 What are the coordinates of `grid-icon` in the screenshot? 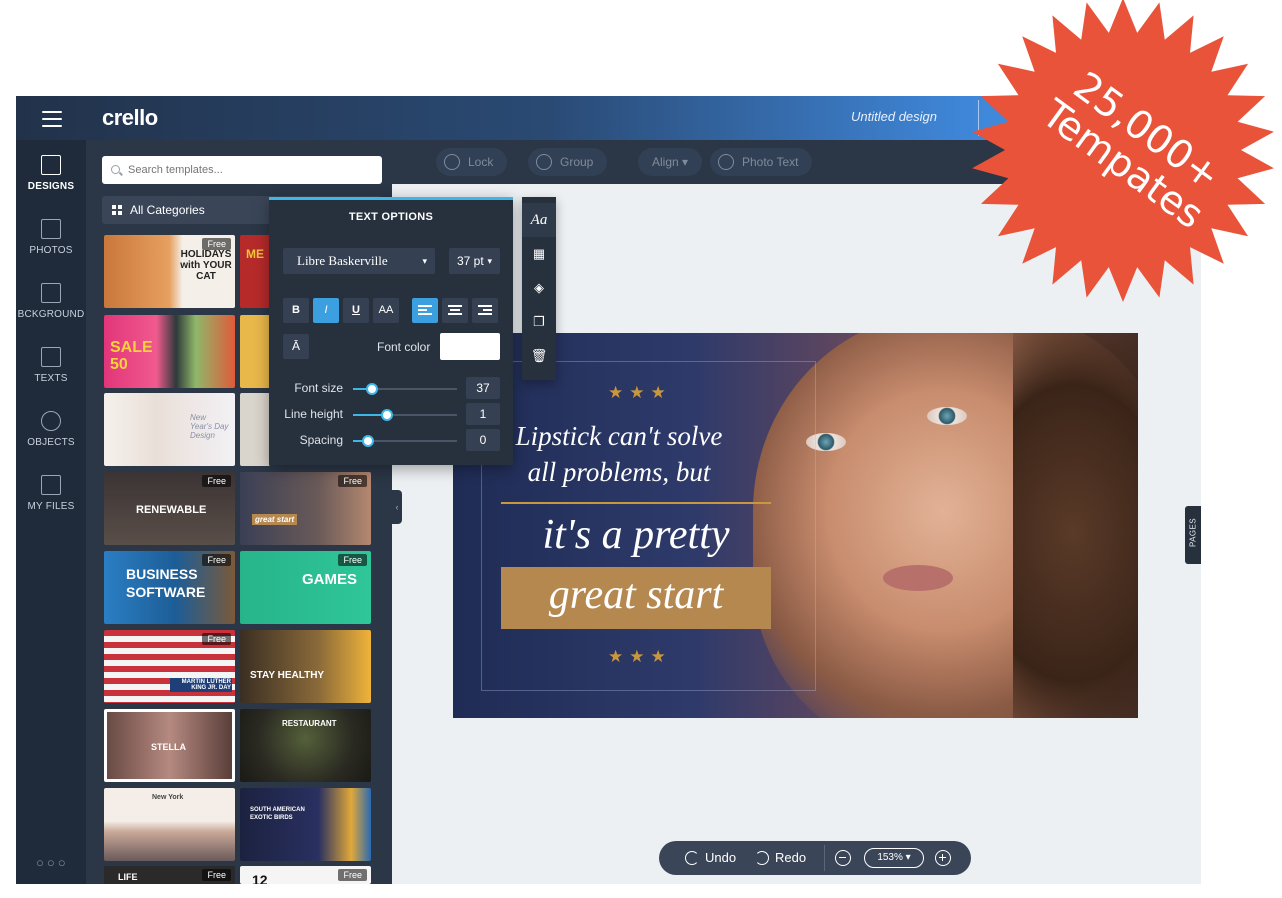 It's located at (117, 210).